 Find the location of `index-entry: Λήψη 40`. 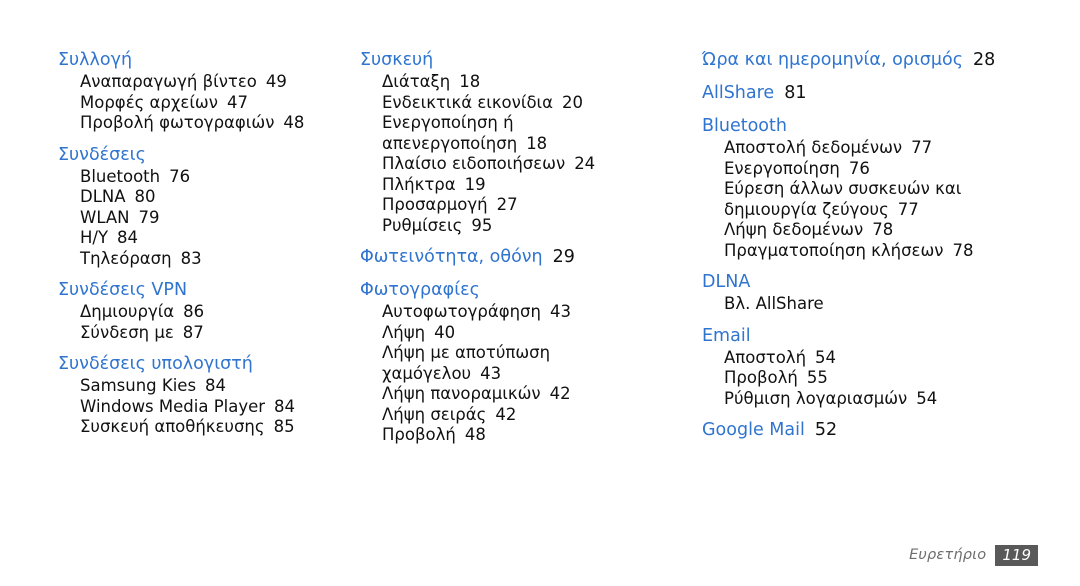

index-entry: Λήψη 40 is located at coordinates (520, 333).